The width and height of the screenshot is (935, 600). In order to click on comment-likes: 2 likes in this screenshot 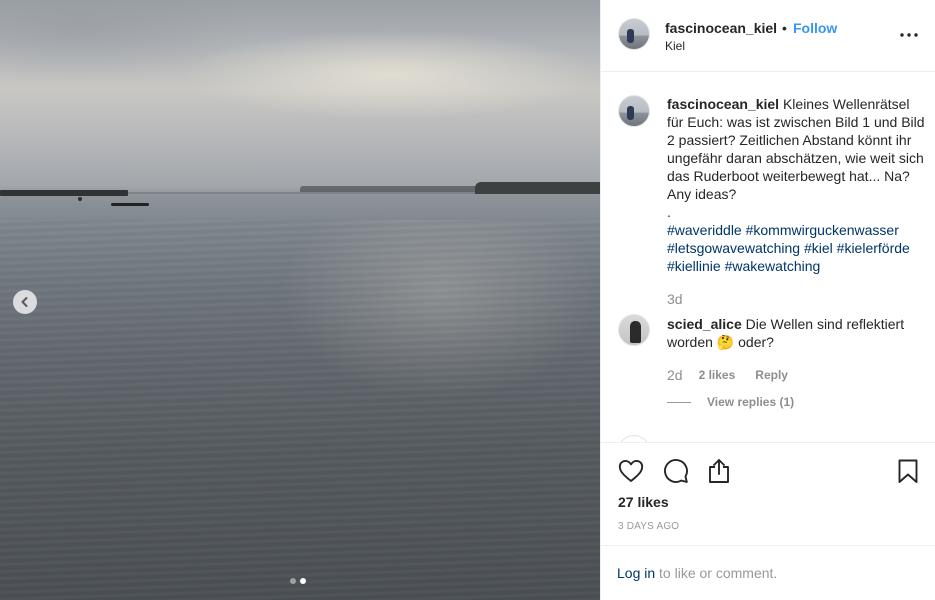, I will do `click(717, 375)`.